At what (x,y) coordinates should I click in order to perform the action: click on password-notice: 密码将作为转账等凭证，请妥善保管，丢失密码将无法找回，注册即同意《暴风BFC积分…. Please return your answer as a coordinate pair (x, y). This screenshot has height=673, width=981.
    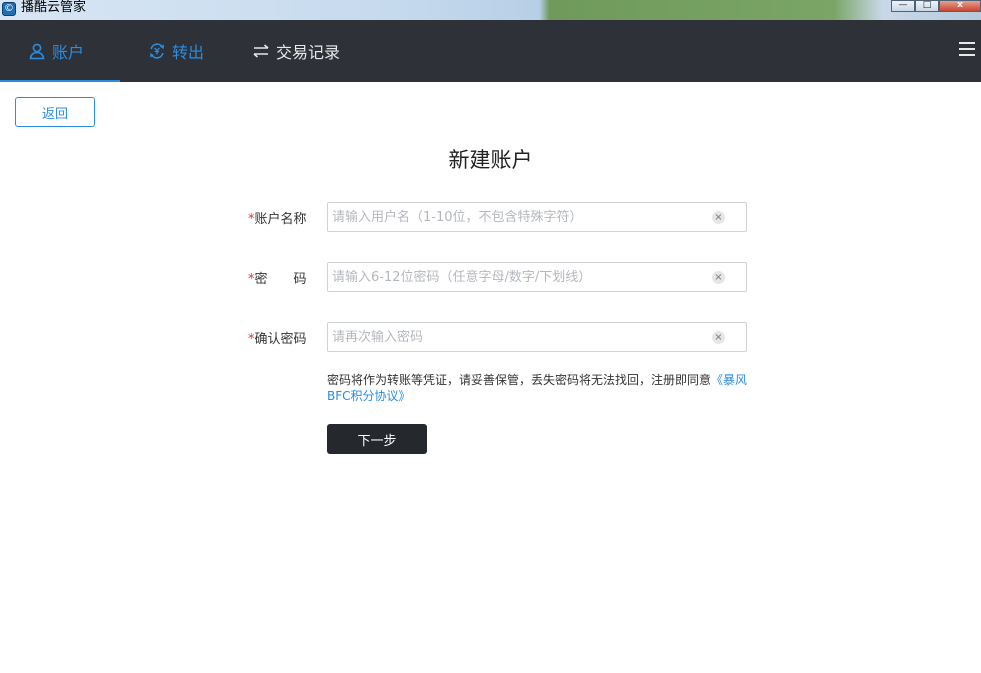
    Looking at the image, I should click on (539, 388).